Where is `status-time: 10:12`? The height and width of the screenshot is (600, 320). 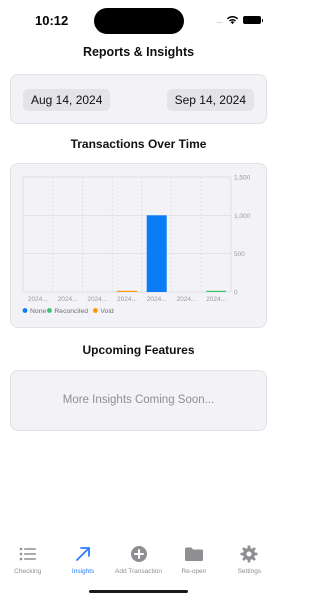
status-time: 10:12 is located at coordinates (52, 20).